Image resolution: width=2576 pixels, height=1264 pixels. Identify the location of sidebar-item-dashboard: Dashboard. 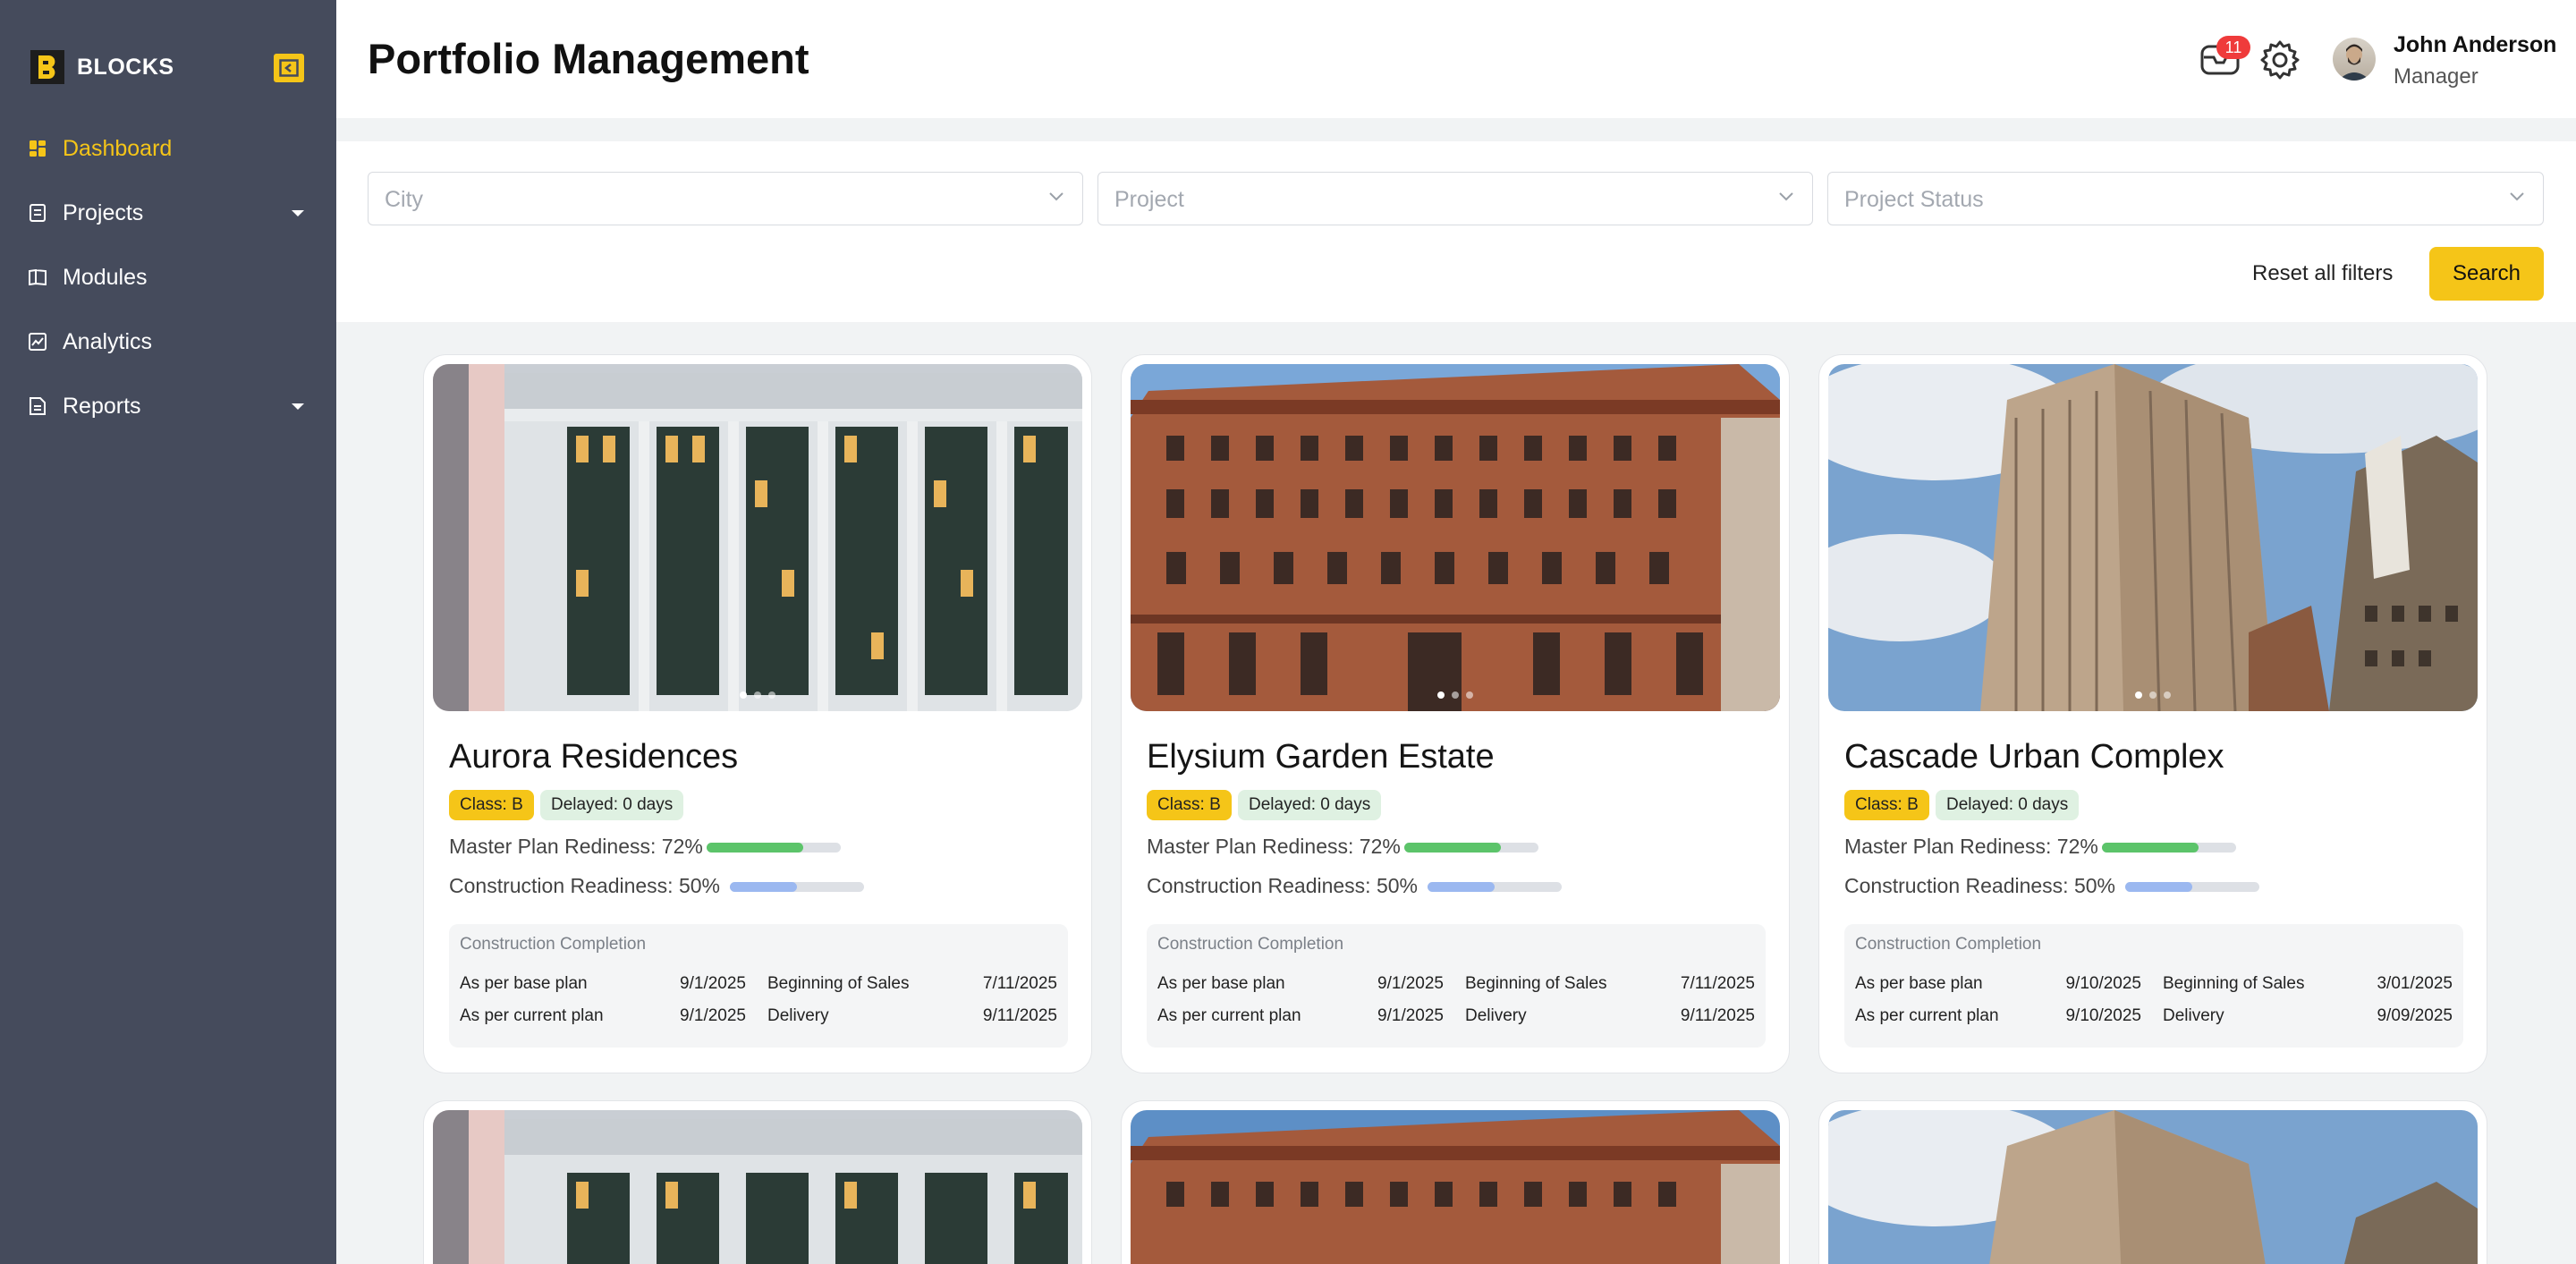
(168, 149).